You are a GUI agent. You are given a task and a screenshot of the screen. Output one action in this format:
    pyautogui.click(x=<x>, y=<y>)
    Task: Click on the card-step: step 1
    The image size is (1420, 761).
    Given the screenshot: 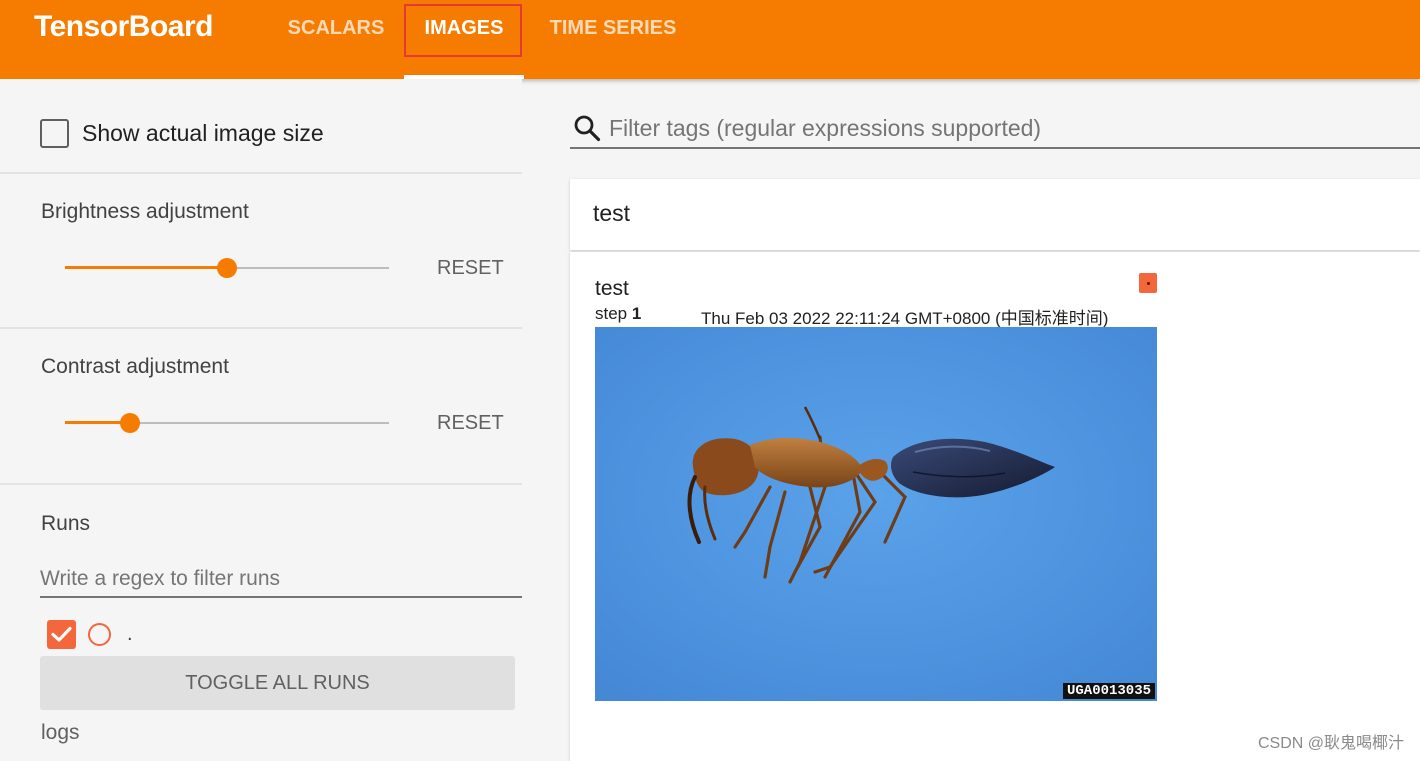 What is the action you would take?
    pyautogui.click(x=618, y=314)
    